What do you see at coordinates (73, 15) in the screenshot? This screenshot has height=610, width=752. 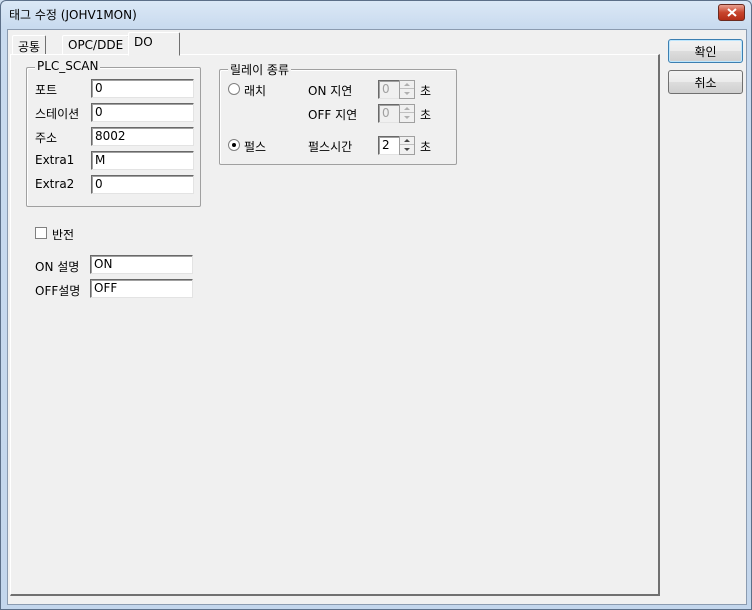 I see `window-title: 태그 수정 (JOHV1MON)` at bounding box center [73, 15].